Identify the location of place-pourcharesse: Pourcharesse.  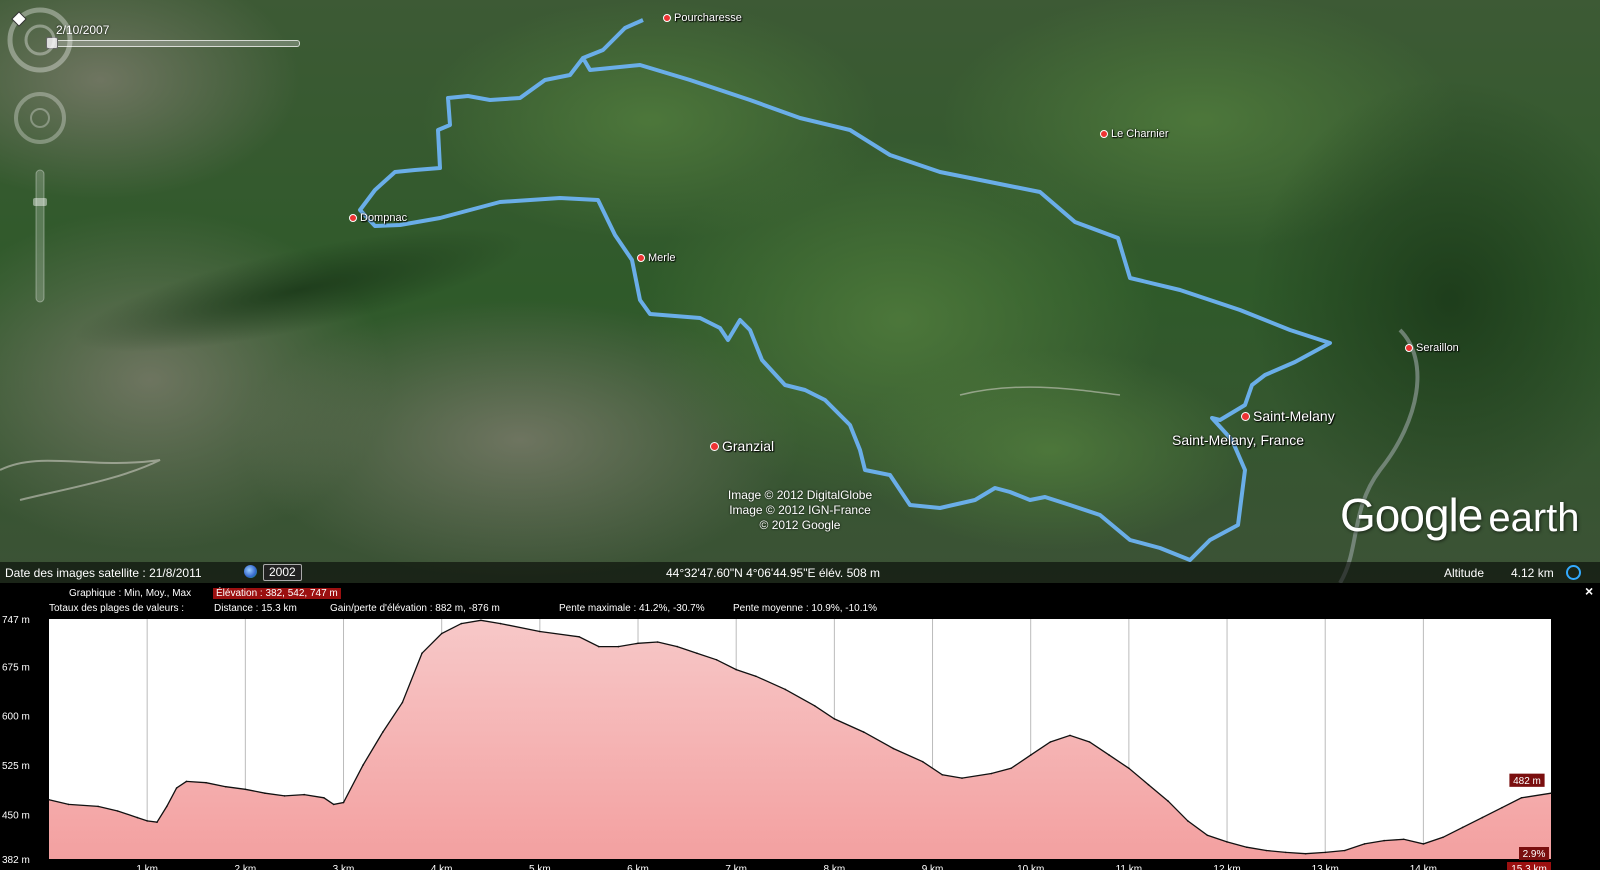
(702, 18).